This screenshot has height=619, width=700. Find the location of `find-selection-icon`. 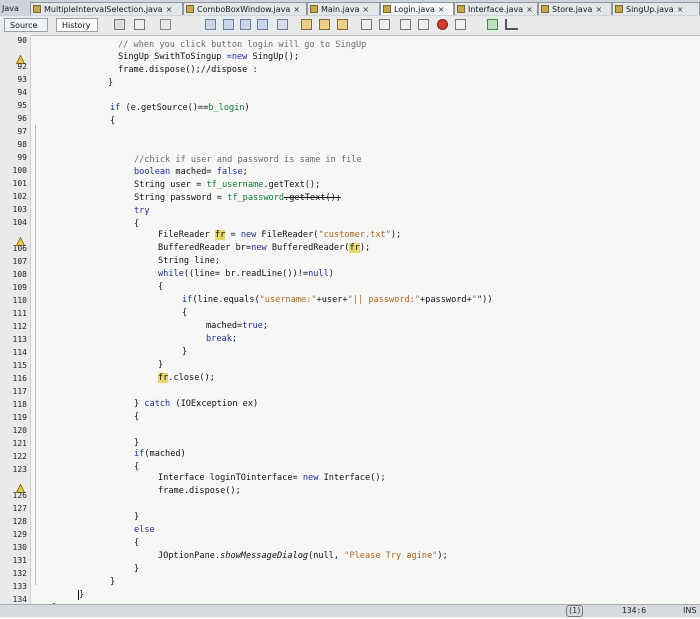

find-selection-icon is located at coordinates (262, 24).